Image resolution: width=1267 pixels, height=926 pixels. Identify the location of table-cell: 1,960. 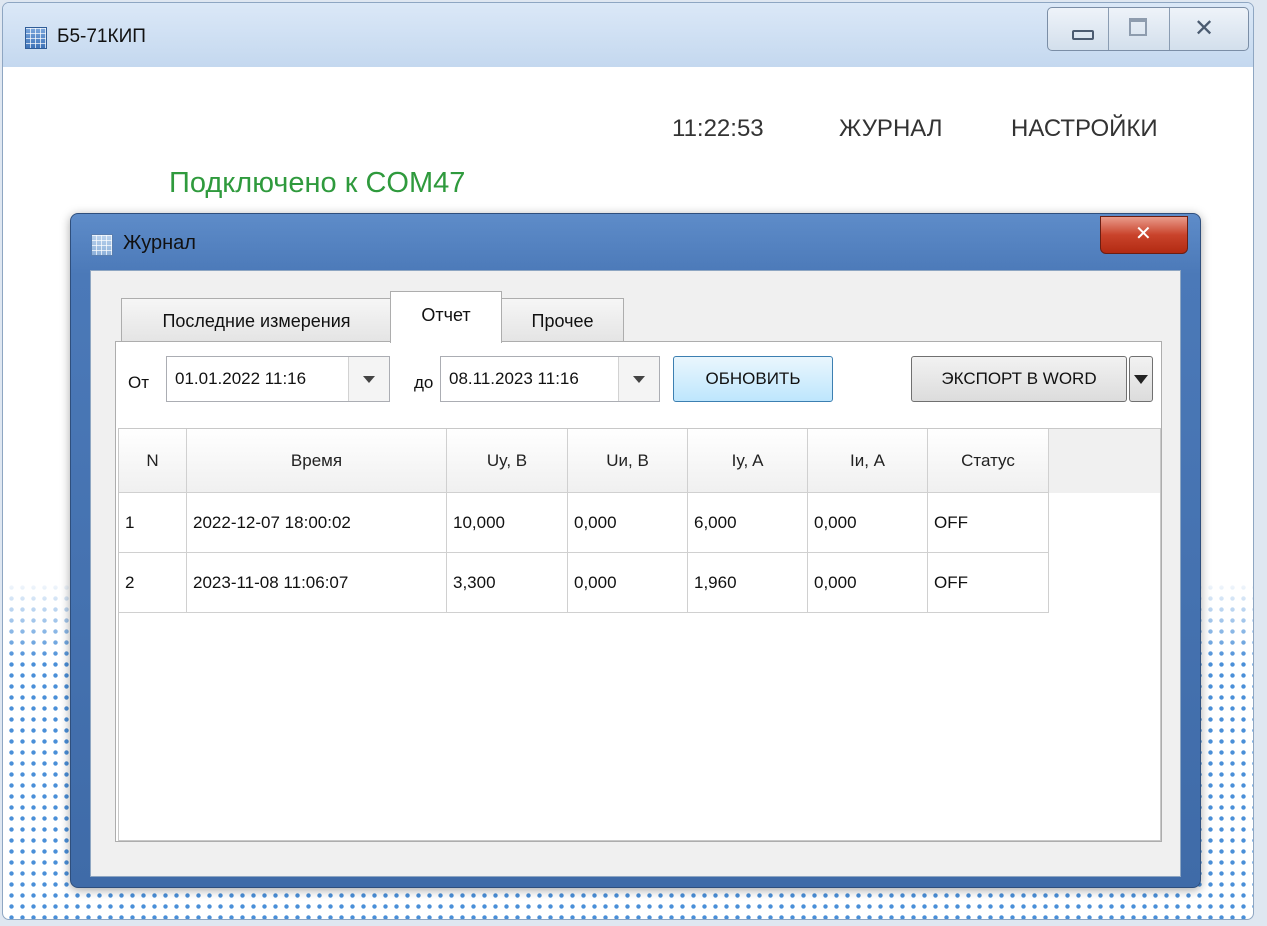
(748, 583).